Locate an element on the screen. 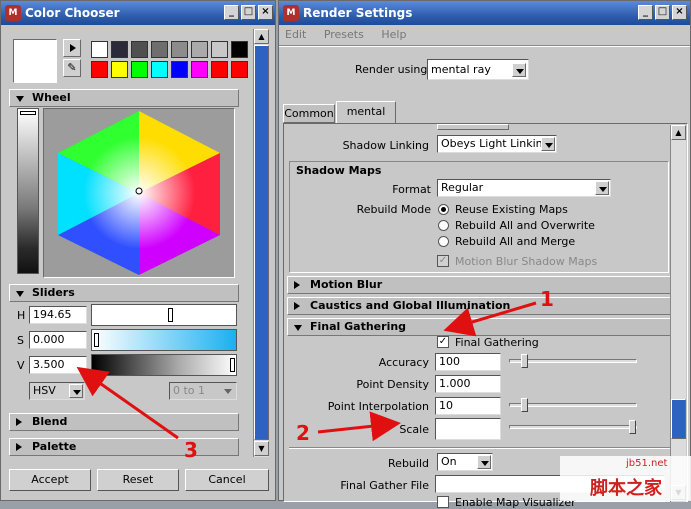 This screenshot has width=691, height=509. annotation-number-3: 3 is located at coordinates (191, 450).